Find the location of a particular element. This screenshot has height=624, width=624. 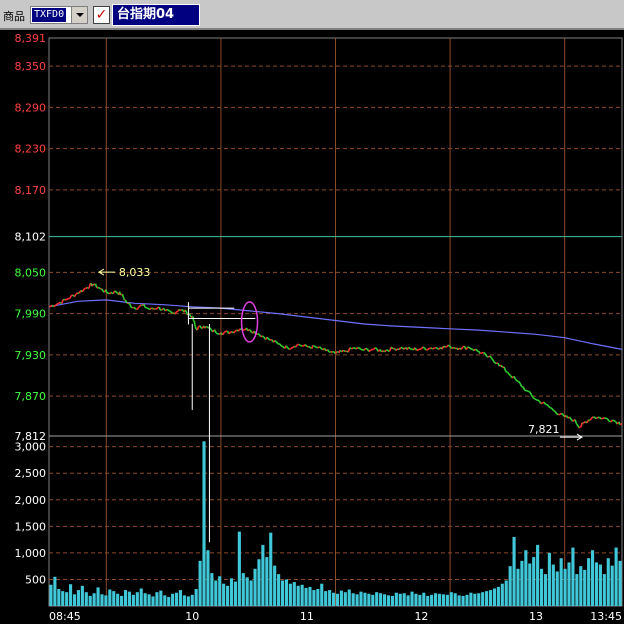

x-tick-label: 08:45 is located at coordinates (65, 616).